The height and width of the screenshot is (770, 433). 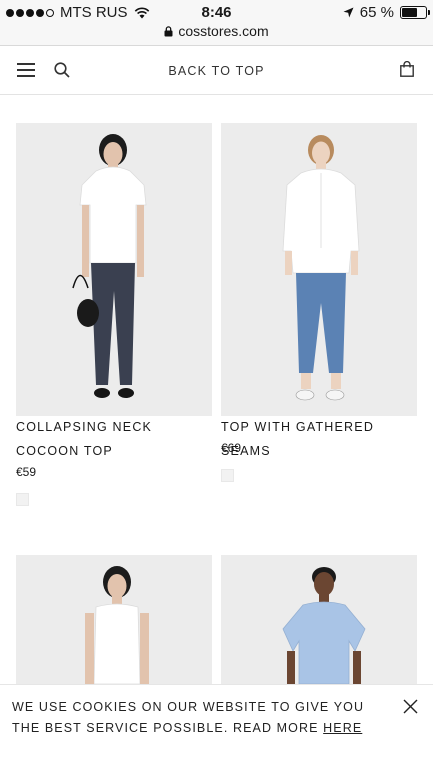 What do you see at coordinates (223, 31) in the screenshot?
I see `url-text: cosstores.com` at bounding box center [223, 31].